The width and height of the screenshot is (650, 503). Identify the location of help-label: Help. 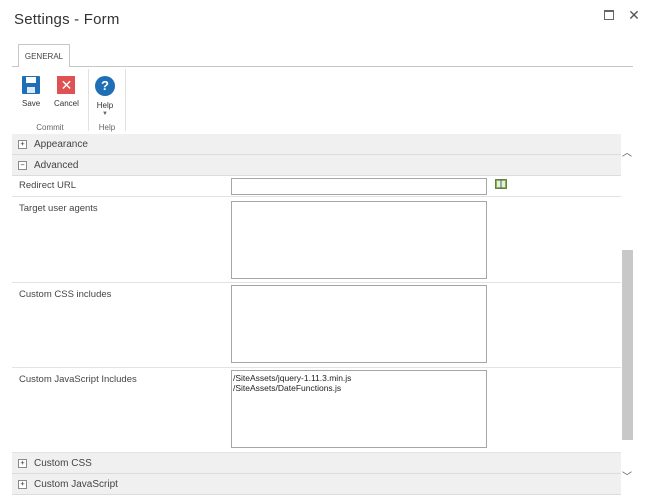
(105, 105).